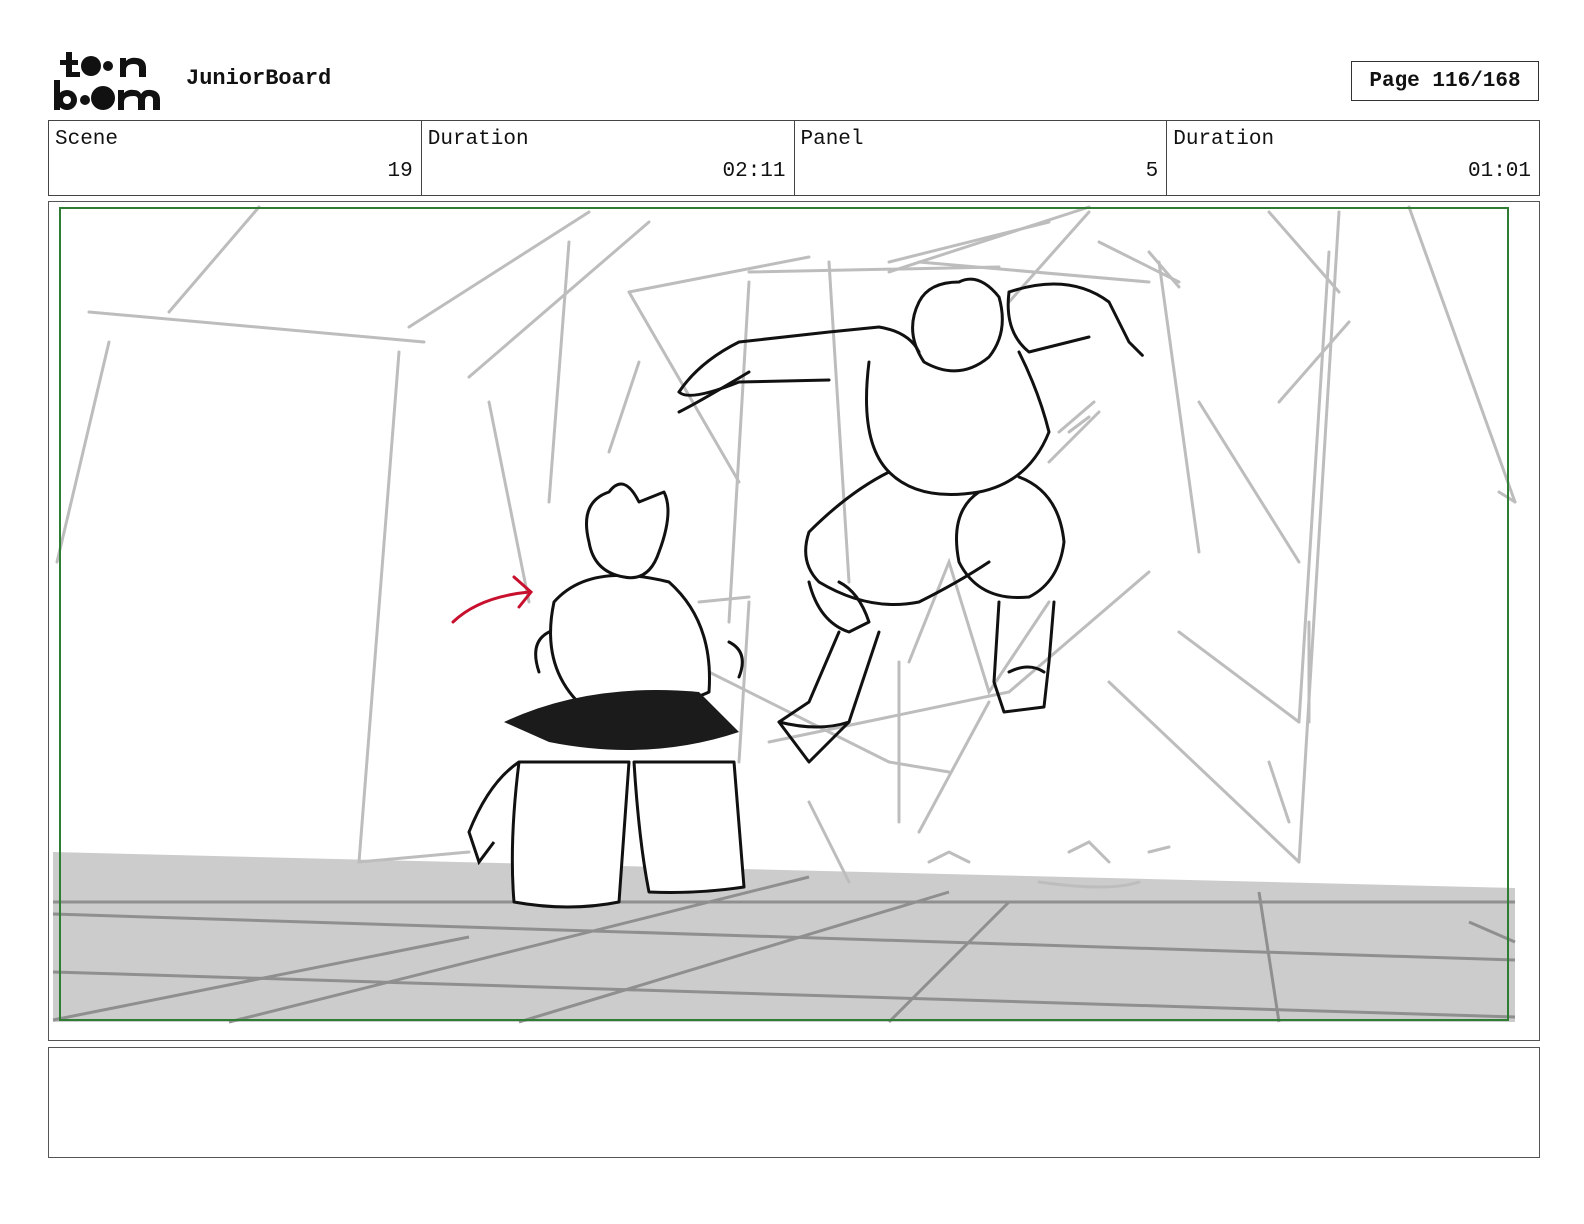 The image size is (1584, 1224). What do you see at coordinates (235, 158) in the screenshot?
I see `scene-cell: Scene 19` at bounding box center [235, 158].